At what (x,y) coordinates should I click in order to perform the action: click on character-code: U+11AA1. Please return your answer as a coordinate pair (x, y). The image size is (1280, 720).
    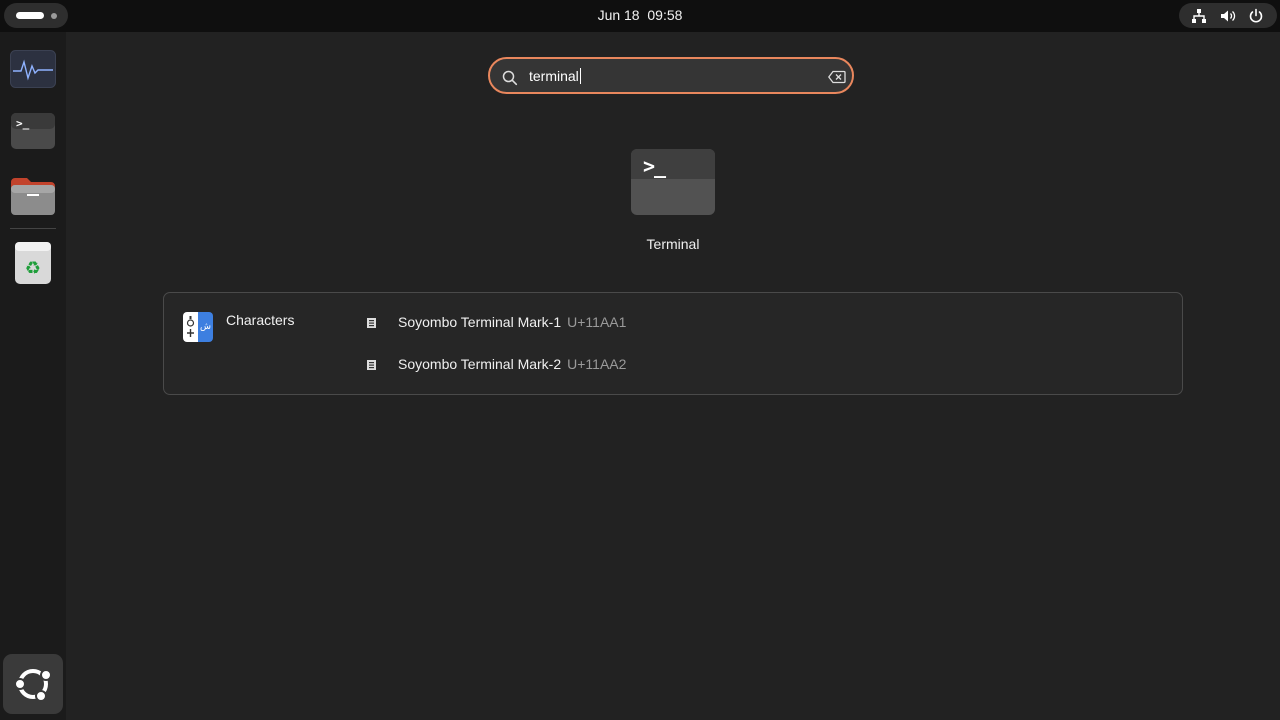
    Looking at the image, I should click on (597, 322).